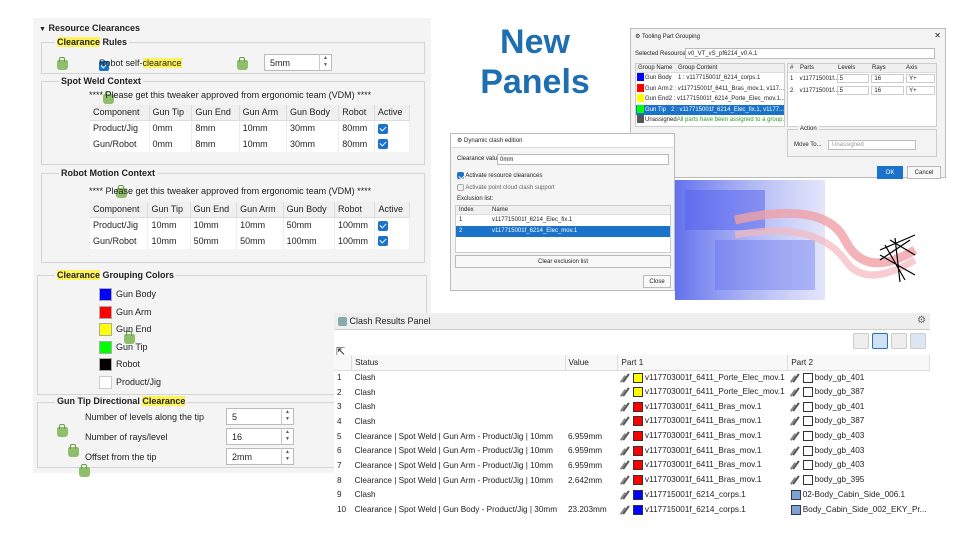  Describe the element at coordinates (563, 220) in the screenshot. I see `exclusion-row: 1 v117715001f_6214_Elec_fix.1` at that location.